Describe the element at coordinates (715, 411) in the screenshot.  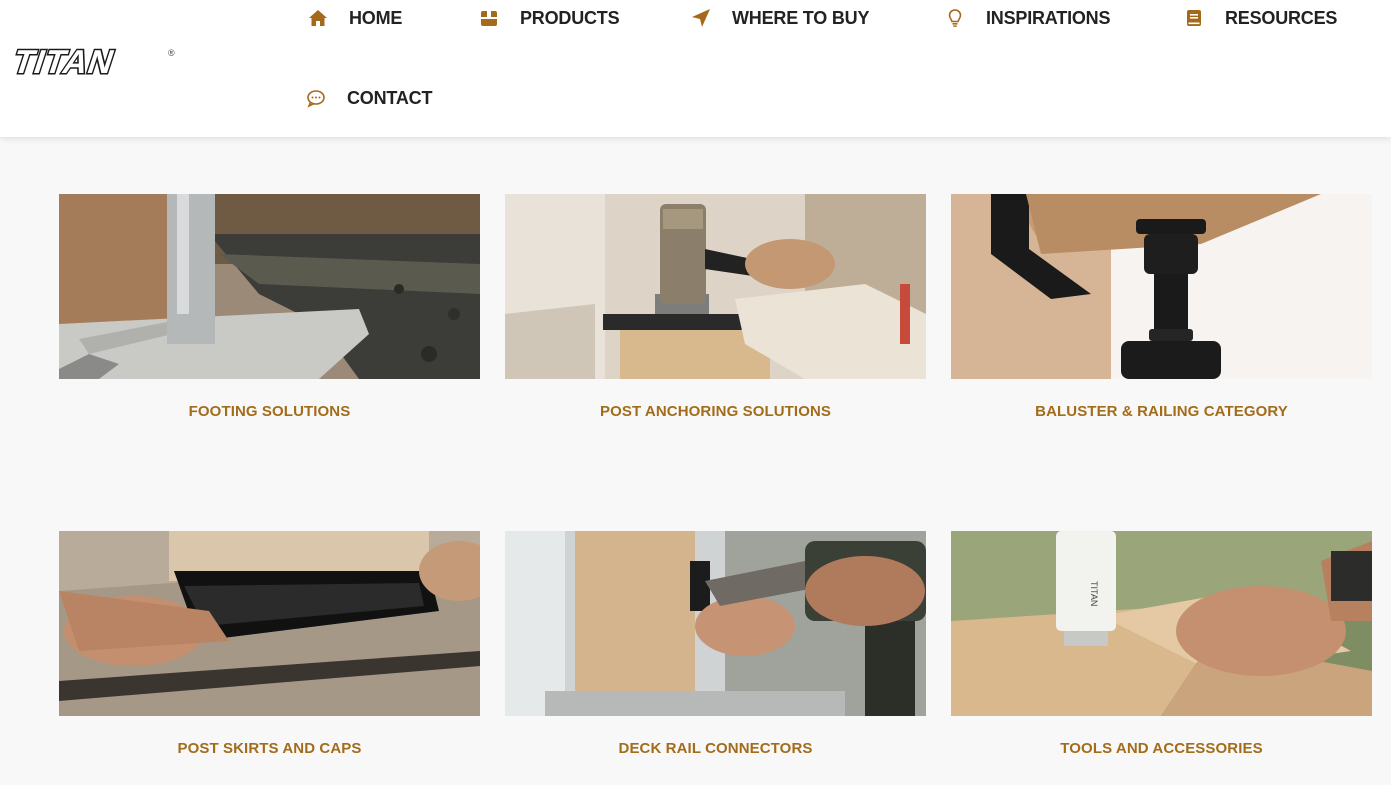
I see `post-anchoring-solutions-label: POST ANCHORING SOLUTIONS` at that location.